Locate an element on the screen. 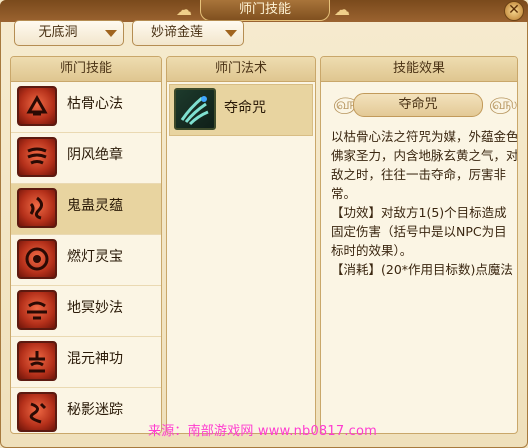 The width and height of the screenshot is (528, 448). title-bar: ☁ 师门技能 ☁ ✕ is located at coordinates (264, 11).